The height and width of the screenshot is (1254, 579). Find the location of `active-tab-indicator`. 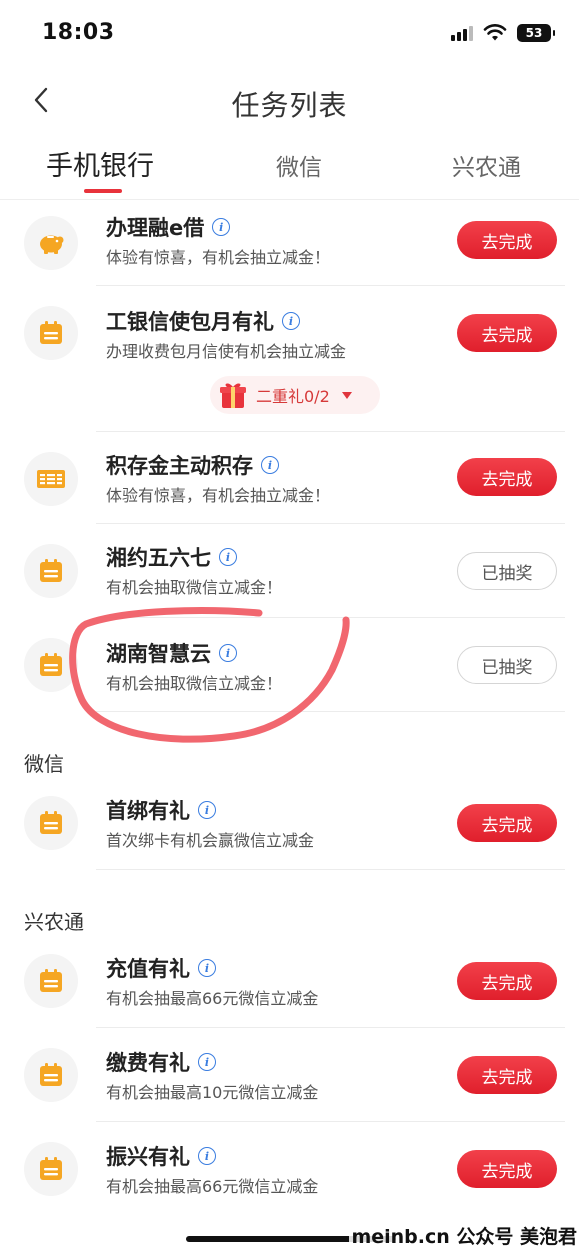

active-tab-indicator is located at coordinates (103, 191).